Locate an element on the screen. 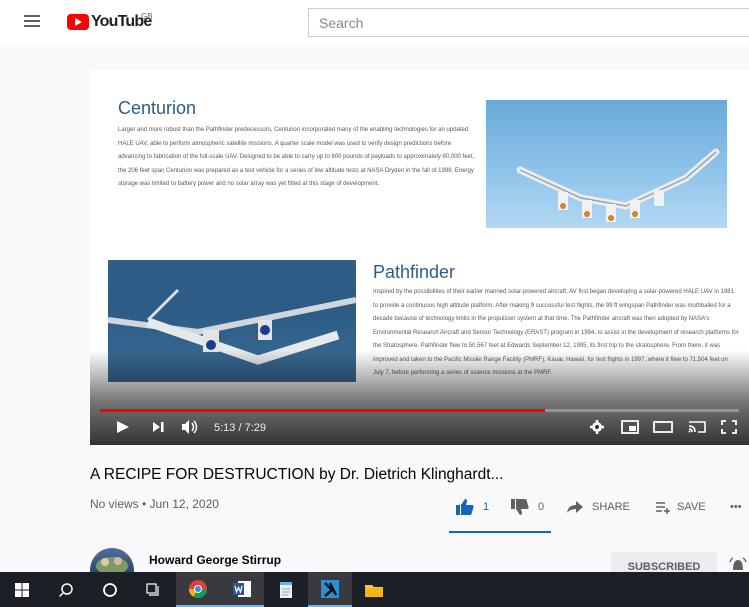 The height and width of the screenshot is (607, 749). windows-start-icon is located at coordinates (22, 589).